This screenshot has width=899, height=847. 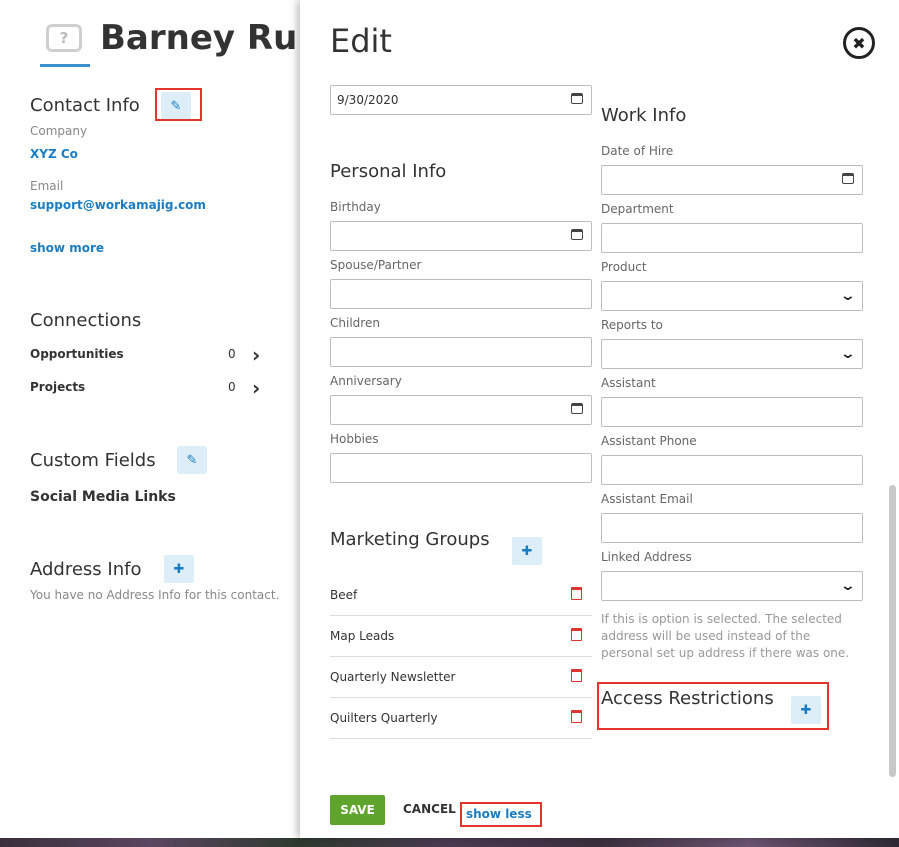 What do you see at coordinates (344, 595) in the screenshot?
I see `marketing-group-name: Beef` at bounding box center [344, 595].